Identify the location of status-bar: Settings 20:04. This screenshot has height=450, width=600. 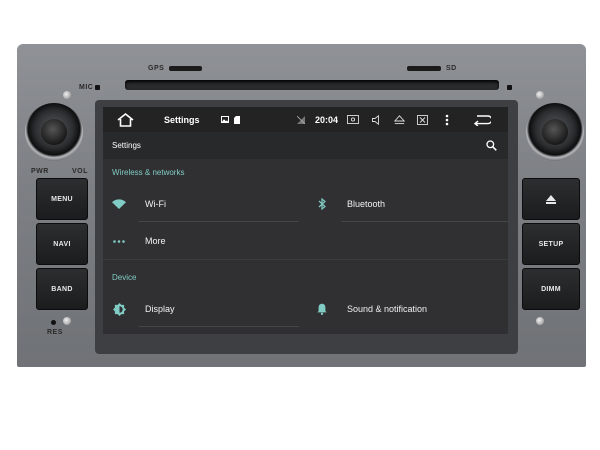
(305, 119).